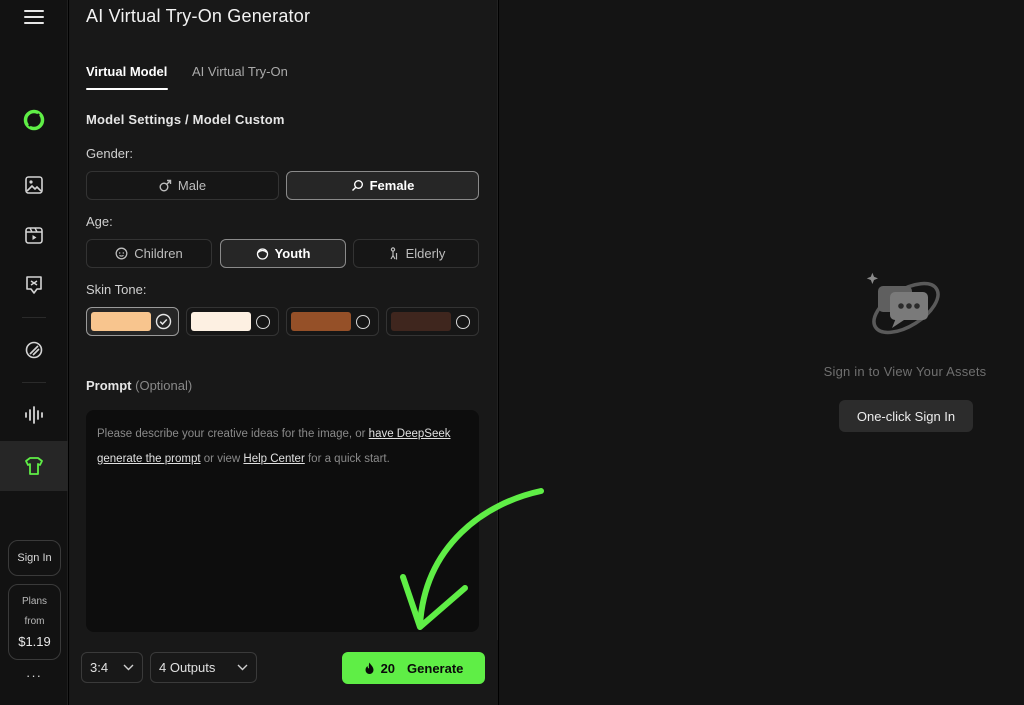 This screenshot has height=705, width=1024. I want to click on logo-icon, so click(34, 120).